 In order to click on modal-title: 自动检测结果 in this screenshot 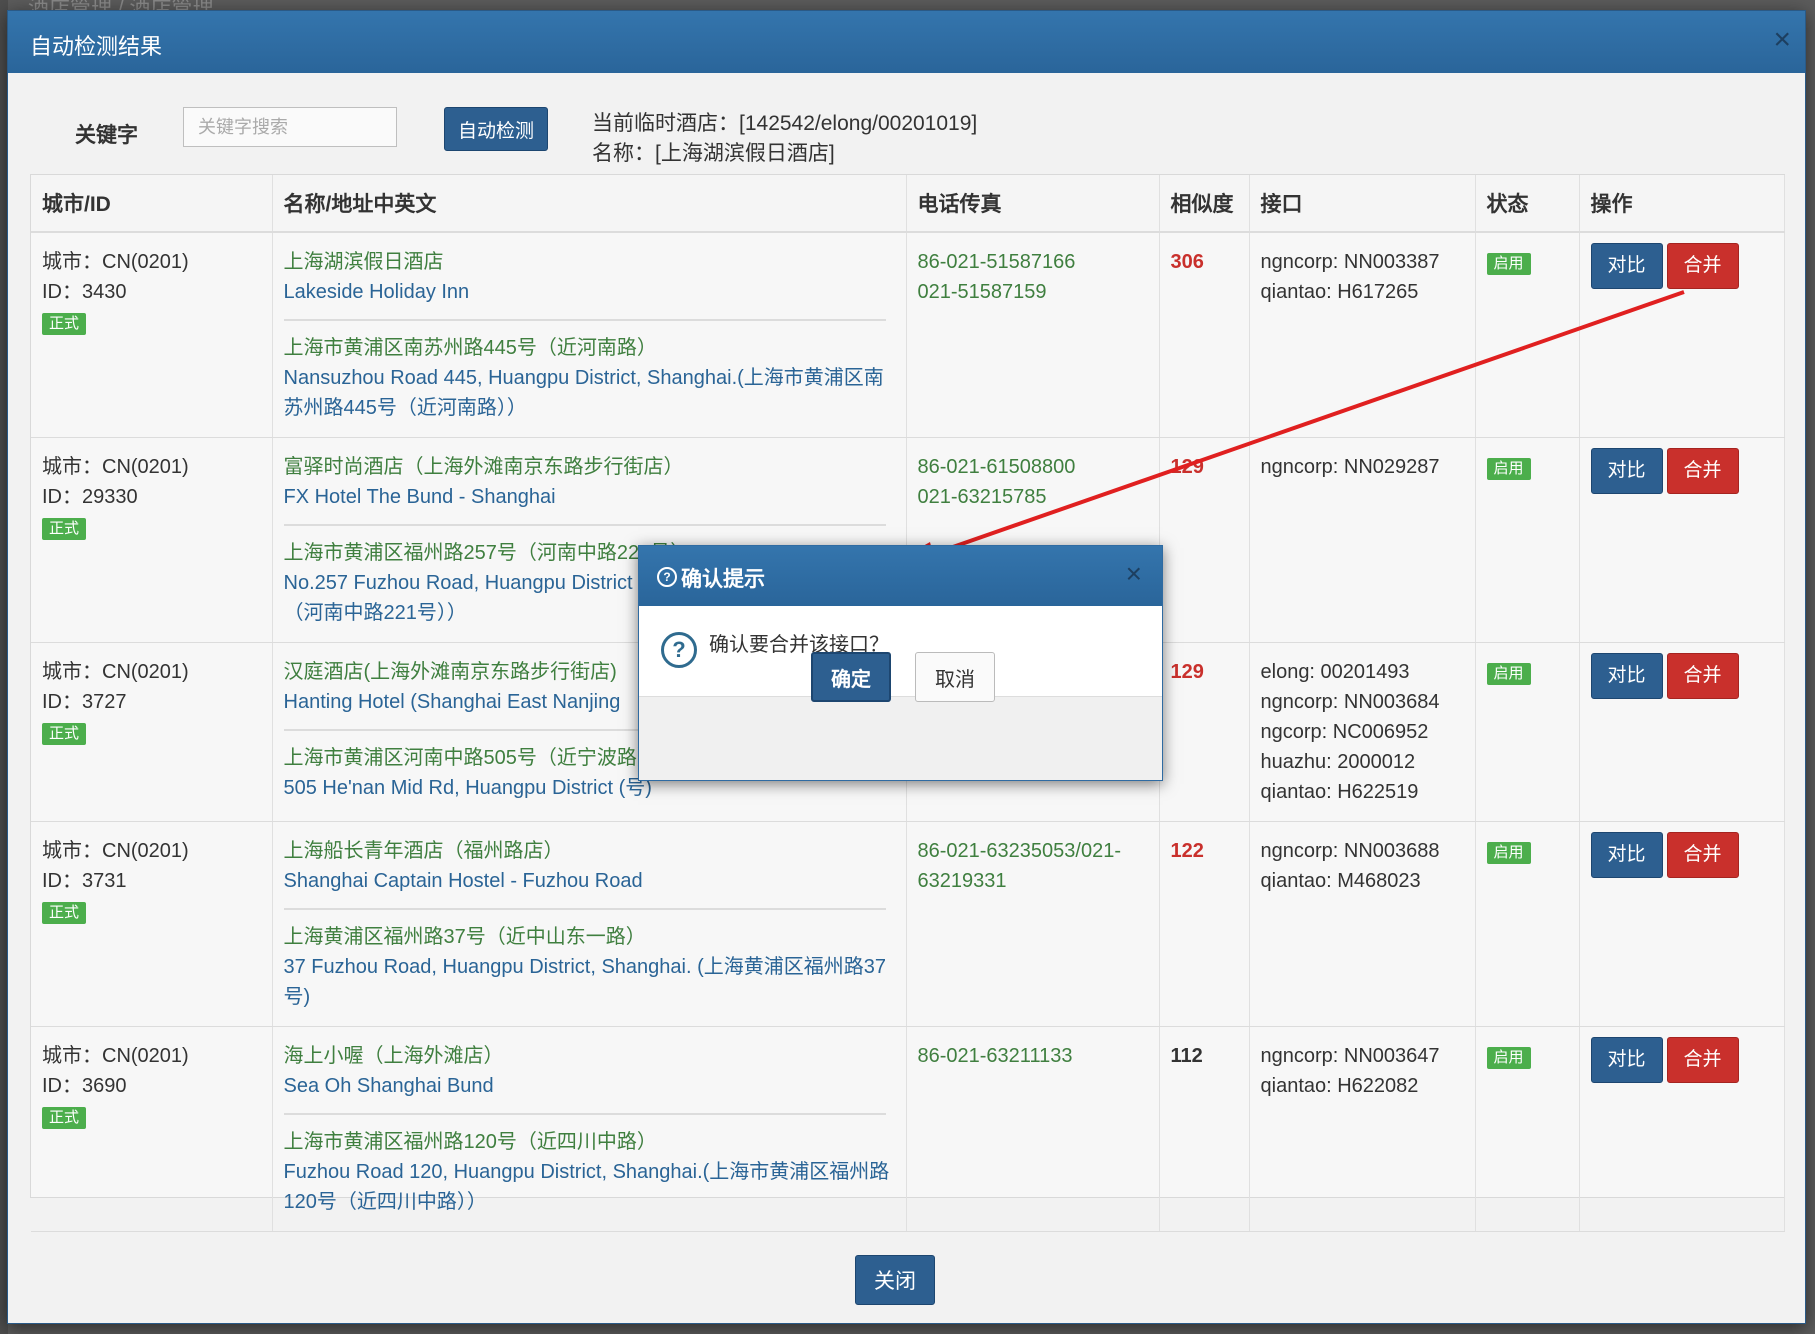, I will do `click(96, 46)`.